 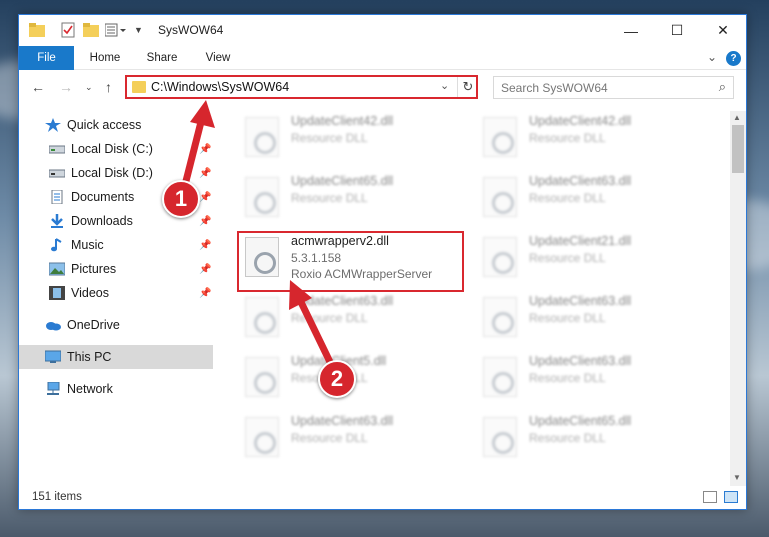 I want to click on annotation-arrows, so click(x=257, y=232).